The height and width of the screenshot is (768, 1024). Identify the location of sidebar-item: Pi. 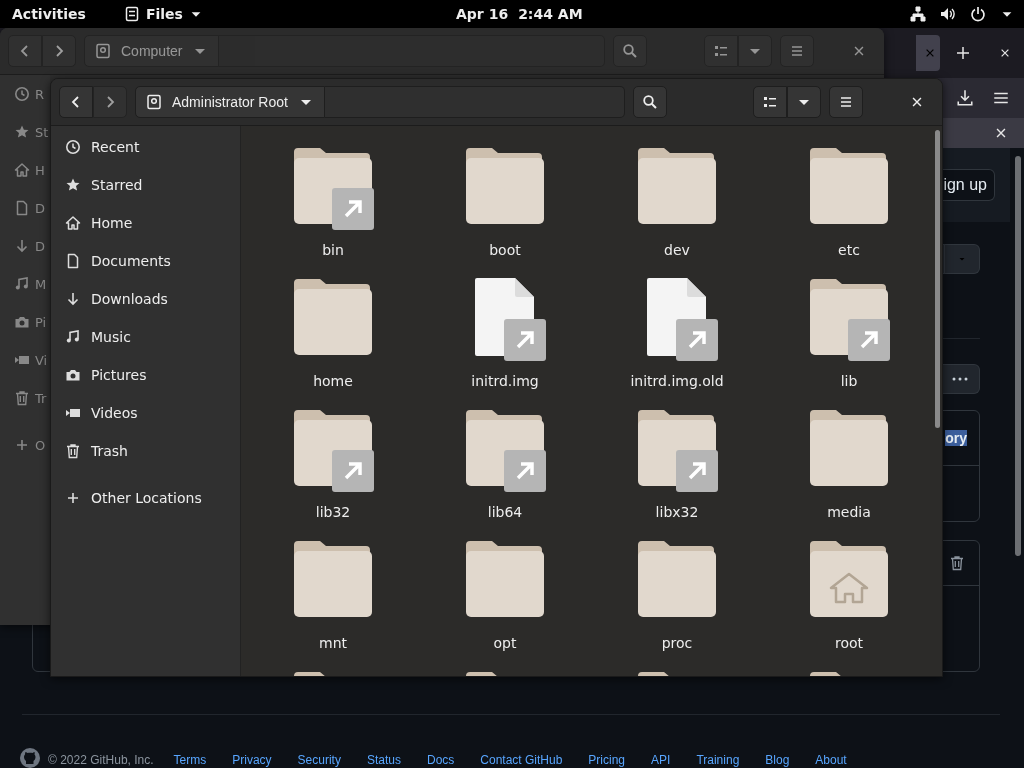
(25, 322).